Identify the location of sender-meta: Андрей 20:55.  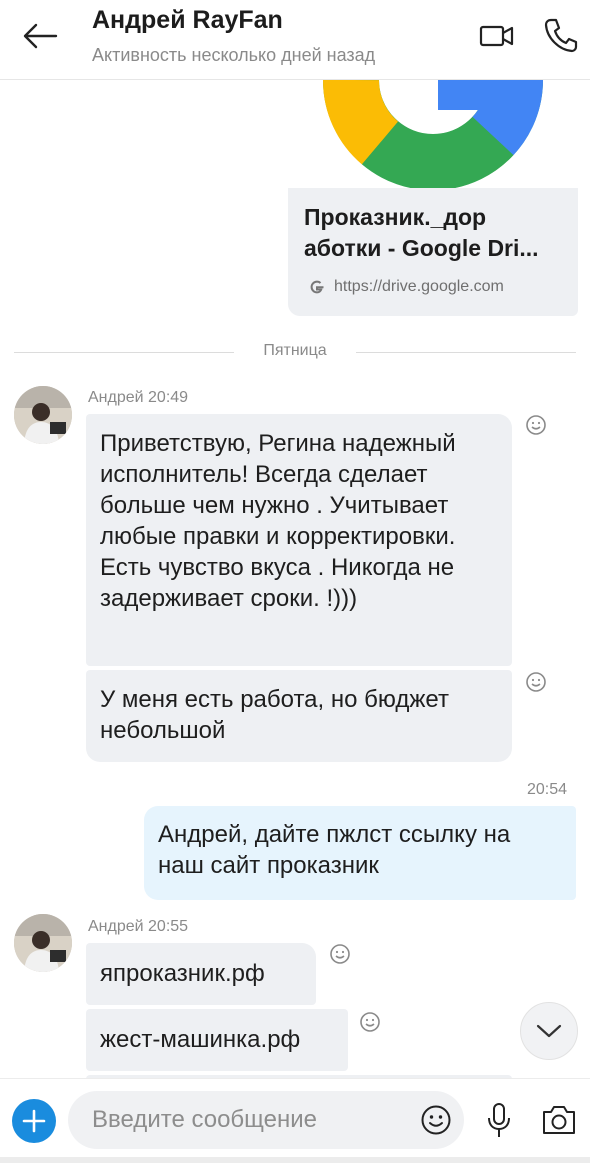
(138, 926).